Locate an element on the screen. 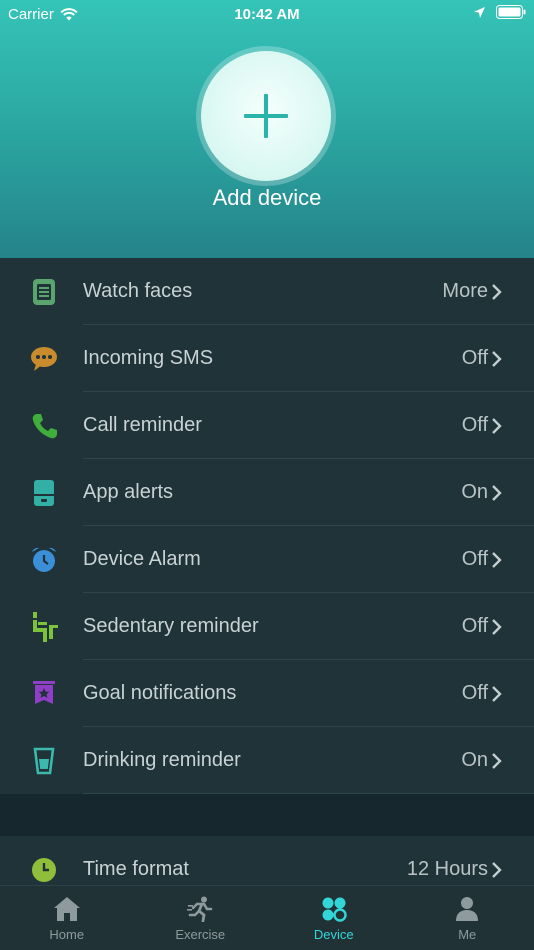 The width and height of the screenshot is (534, 950). battery-icon is located at coordinates (511, 12).